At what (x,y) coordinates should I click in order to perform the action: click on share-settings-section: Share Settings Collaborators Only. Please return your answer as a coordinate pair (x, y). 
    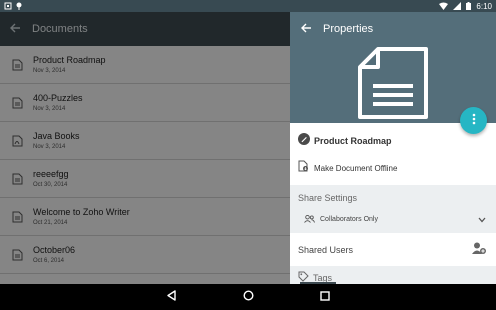
    Looking at the image, I should click on (393, 209).